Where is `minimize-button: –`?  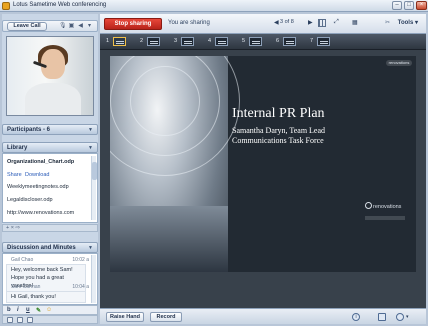 minimize-button: – is located at coordinates (397, 5).